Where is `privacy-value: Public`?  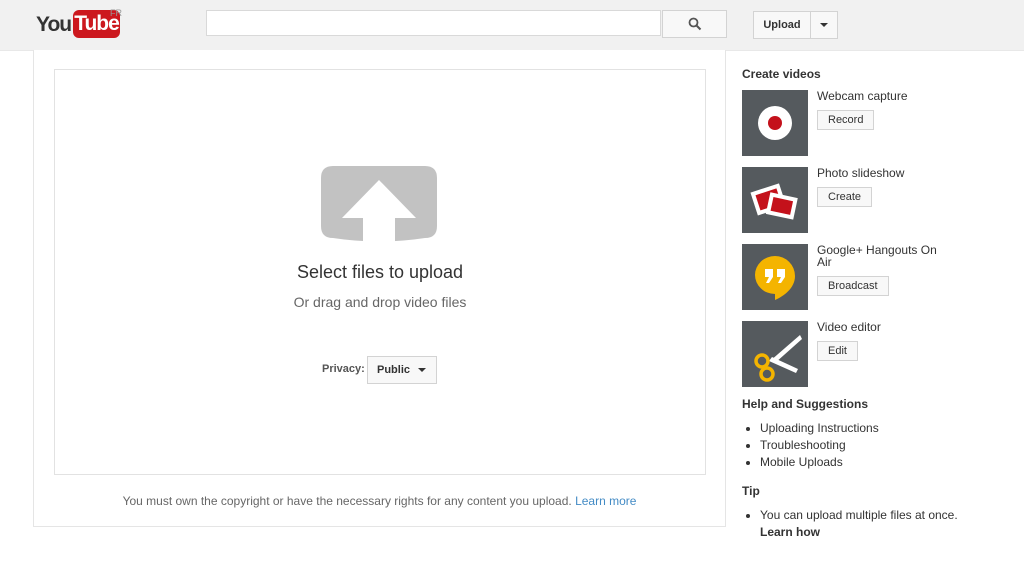
privacy-value: Public is located at coordinates (394, 370).